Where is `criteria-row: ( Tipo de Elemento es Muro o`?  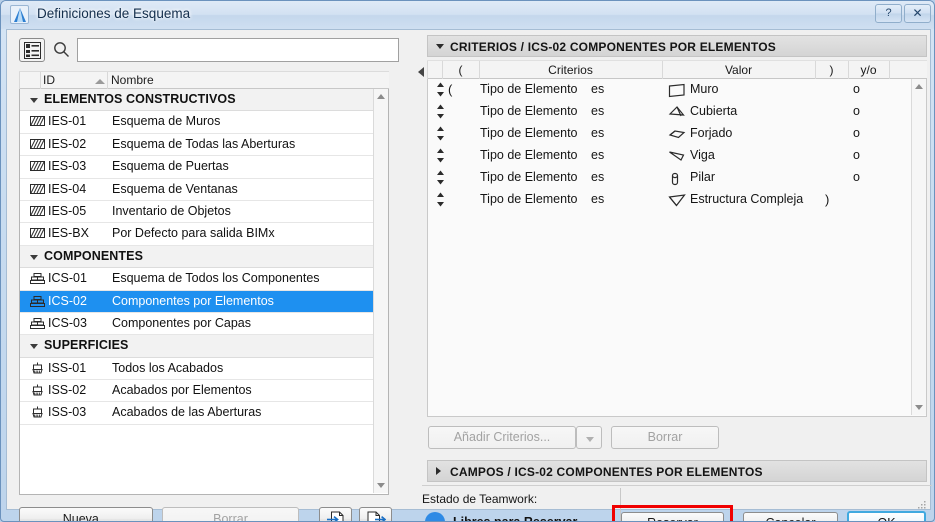
criteria-row: ( Tipo de Elemento es Muro o is located at coordinates (677, 90).